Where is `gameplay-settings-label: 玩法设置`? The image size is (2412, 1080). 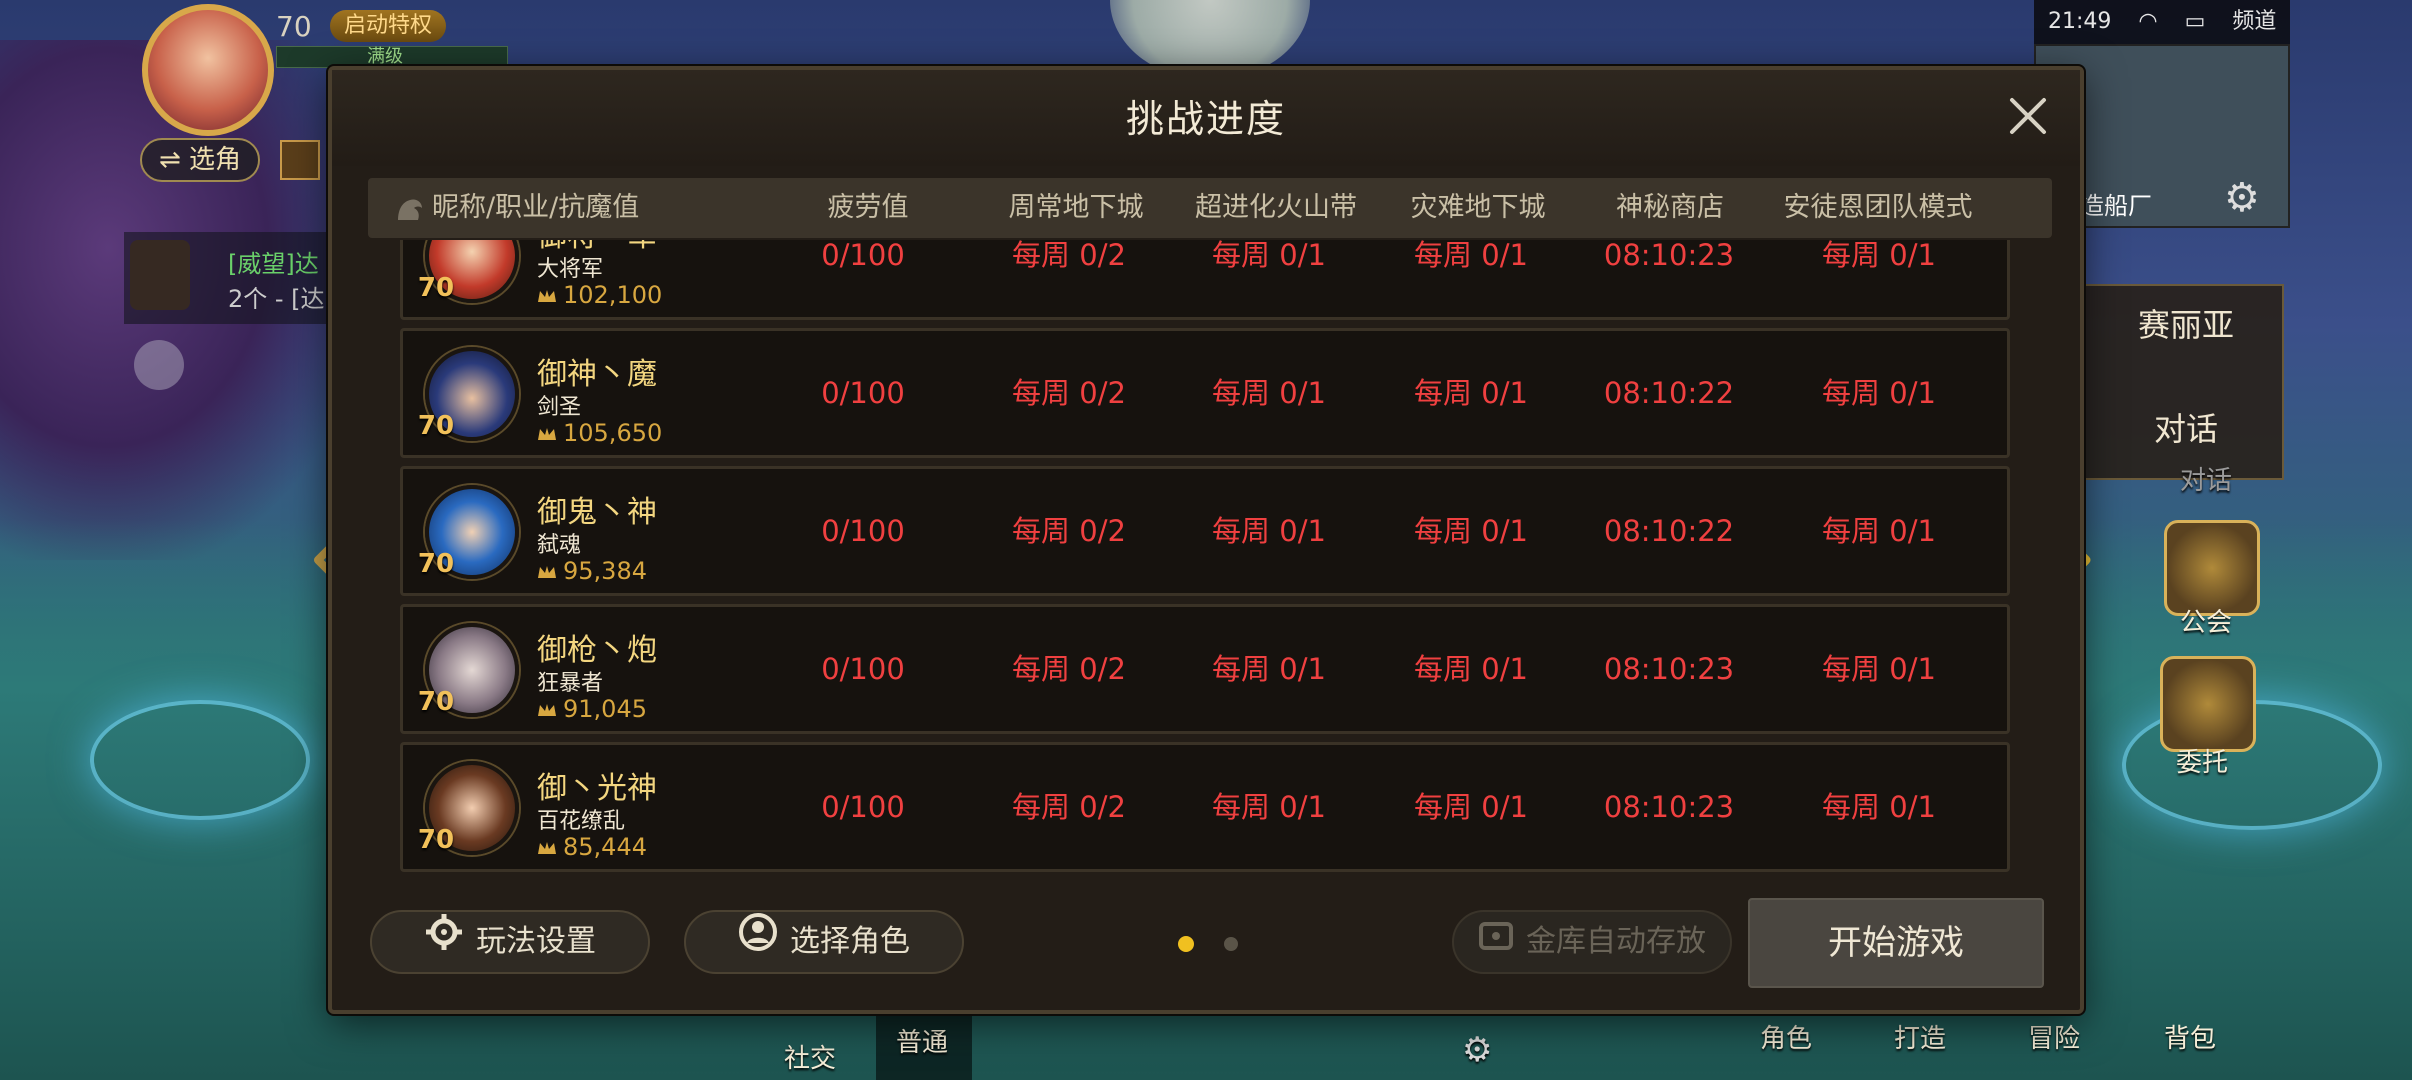
gameplay-settings-label: 玩法设置 is located at coordinates (536, 941).